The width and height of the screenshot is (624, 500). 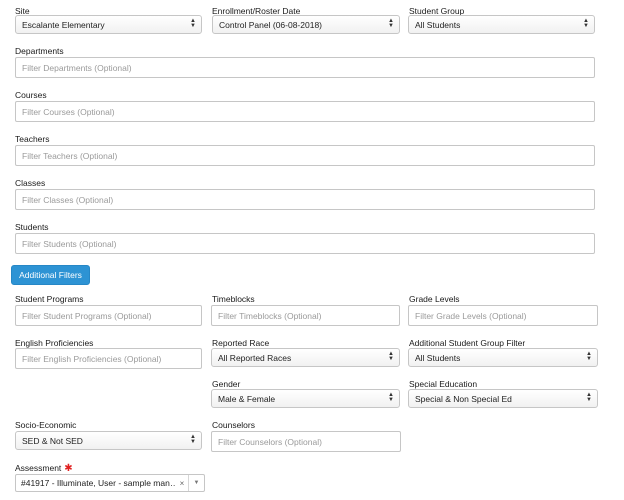 What do you see at coordinates (49, 299) in the screenshot?
I see `student-programs-label: Student Programs` at bounding box center [49, 299].